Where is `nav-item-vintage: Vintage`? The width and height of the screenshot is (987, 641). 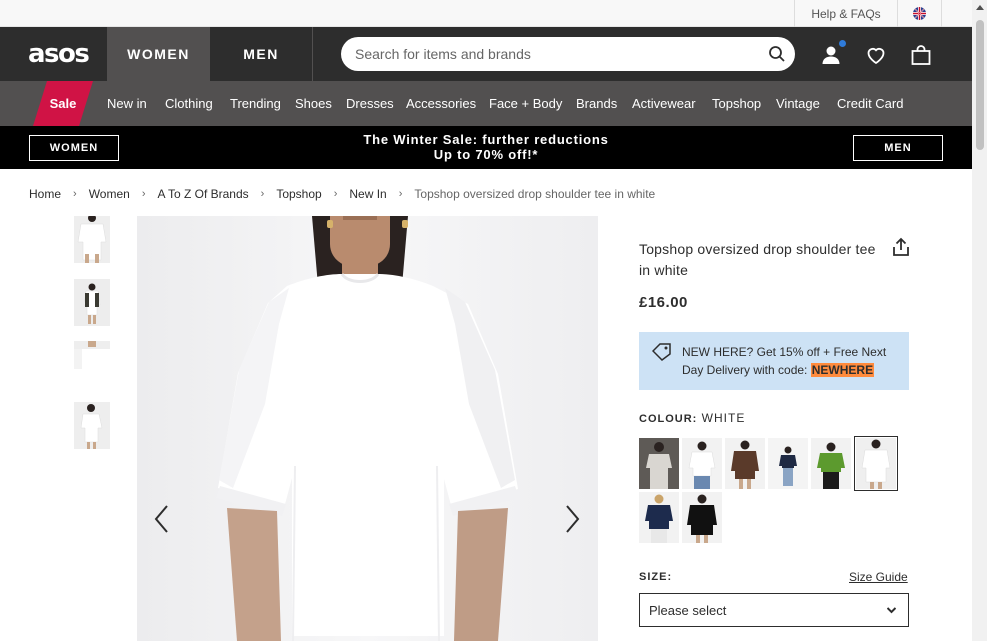
nav-item-vintage: Vintage is located at coordinates (798, 103).